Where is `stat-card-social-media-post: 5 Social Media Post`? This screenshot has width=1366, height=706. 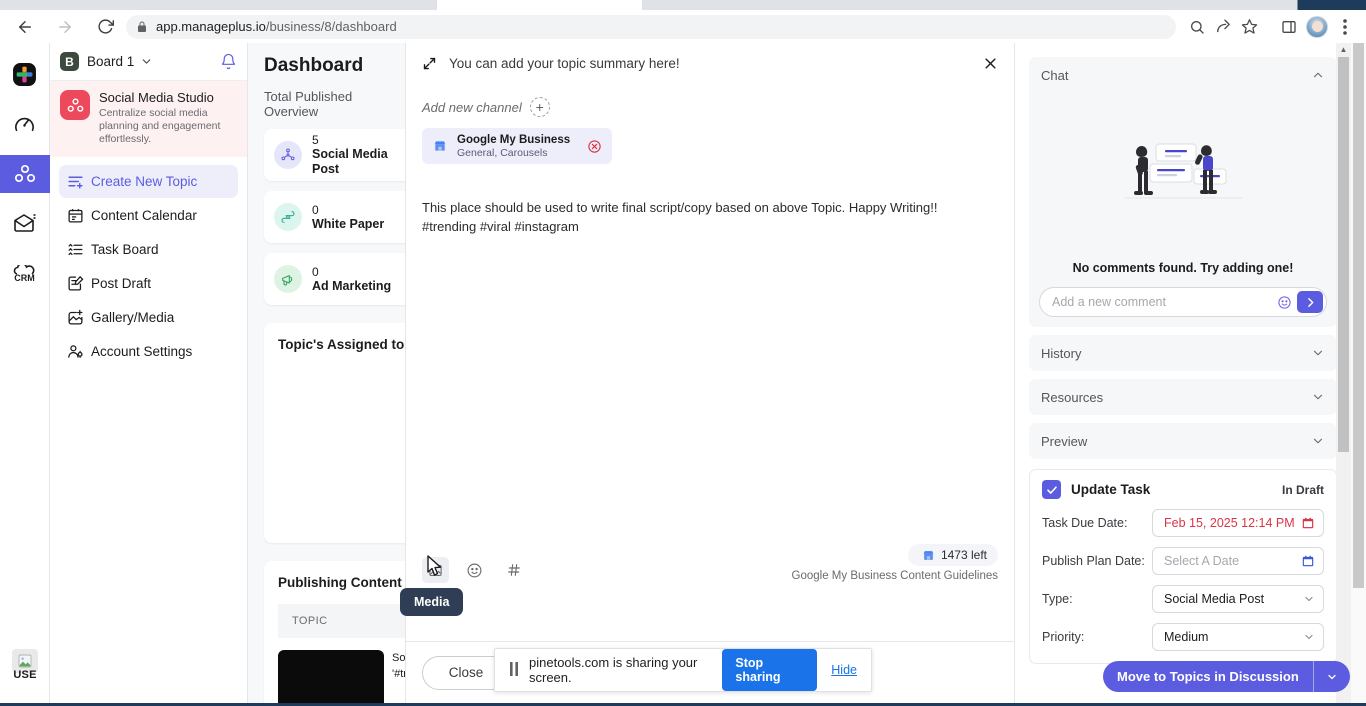 stat-card-social-media-post: 5 Social Media Post is located at coordinates (334, 155).